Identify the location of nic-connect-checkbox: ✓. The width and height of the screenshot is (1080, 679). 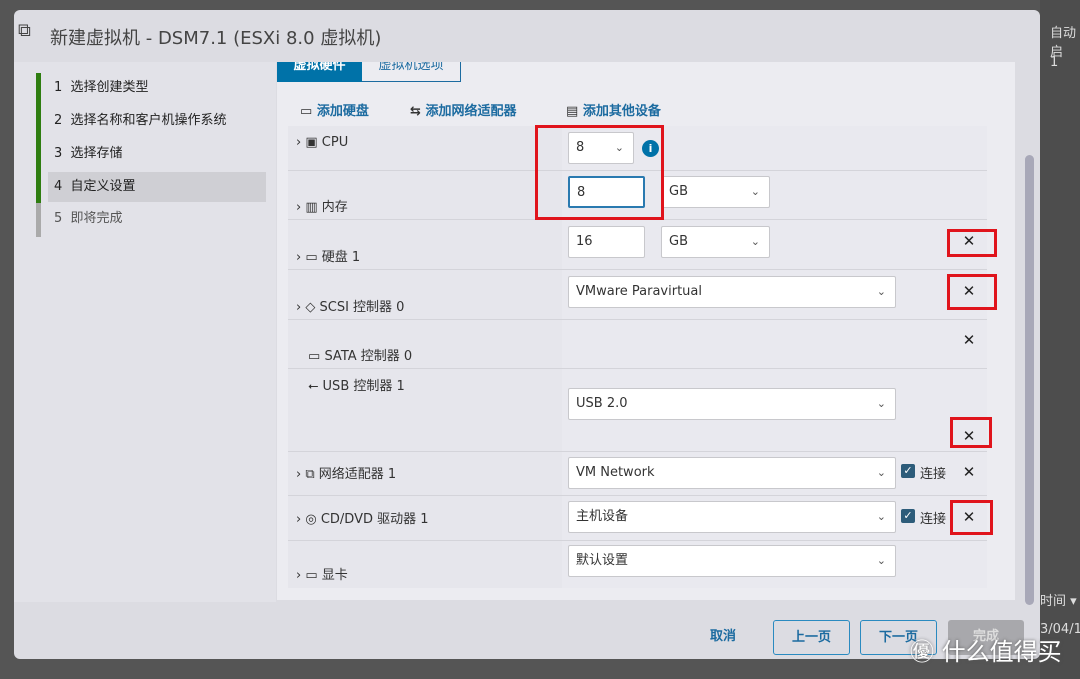
(908, 471).